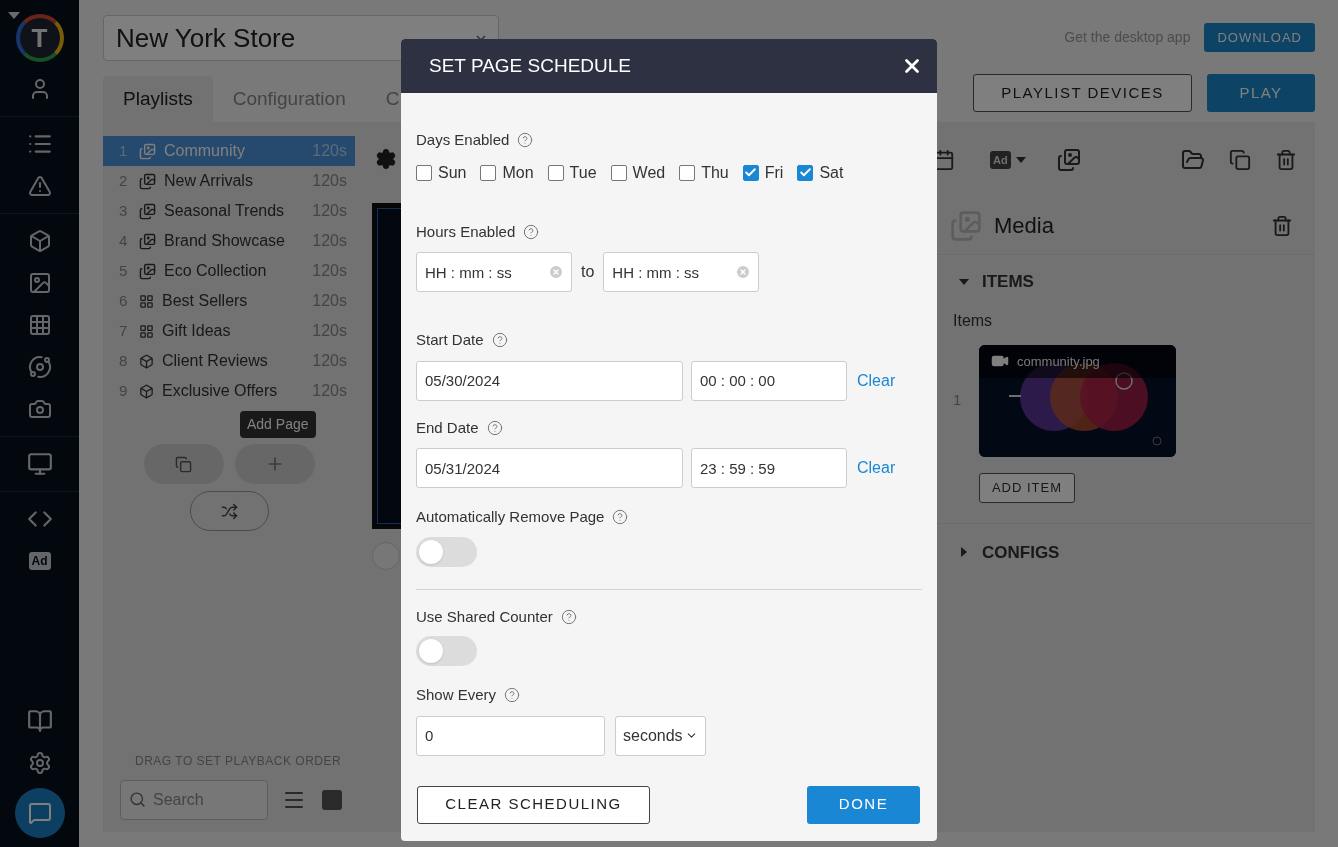 This screenshot has width=1338, height=847. Describe the element at coordinates (225, 241) in the screenshot. I see `page-name: Brand Showcase` at that location.